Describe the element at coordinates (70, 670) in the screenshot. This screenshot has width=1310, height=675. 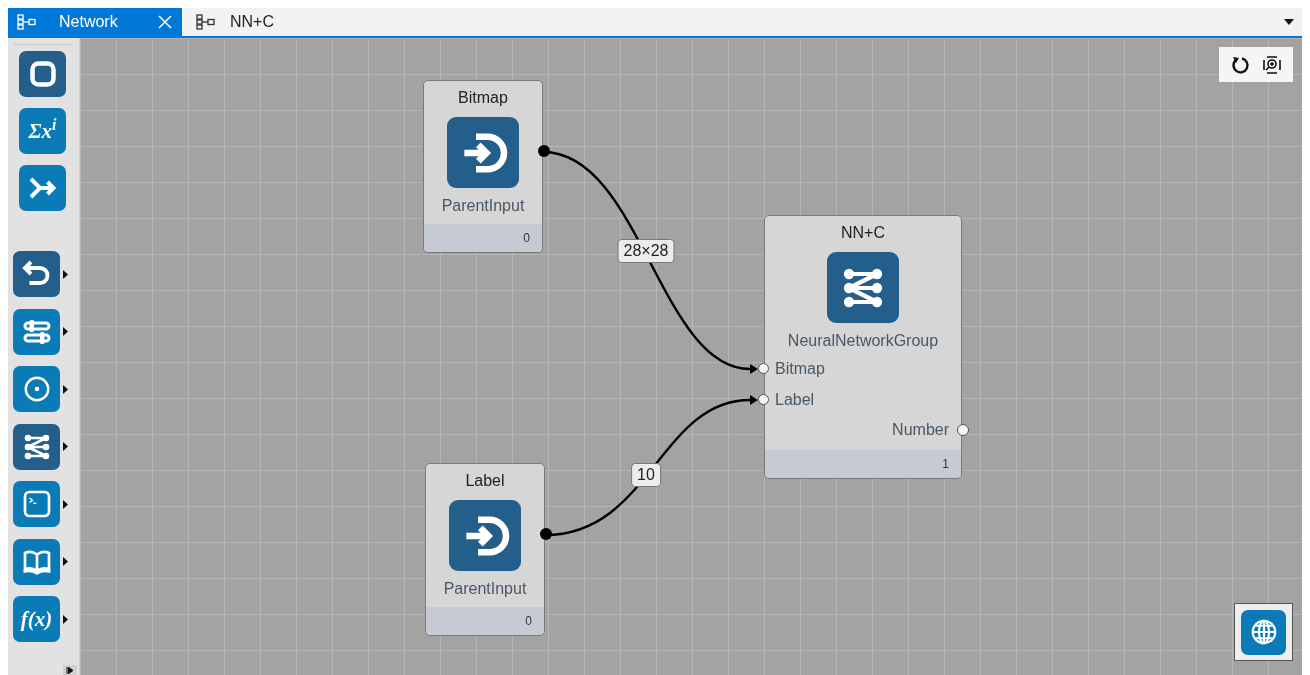
I see `collapse-button` at that location.